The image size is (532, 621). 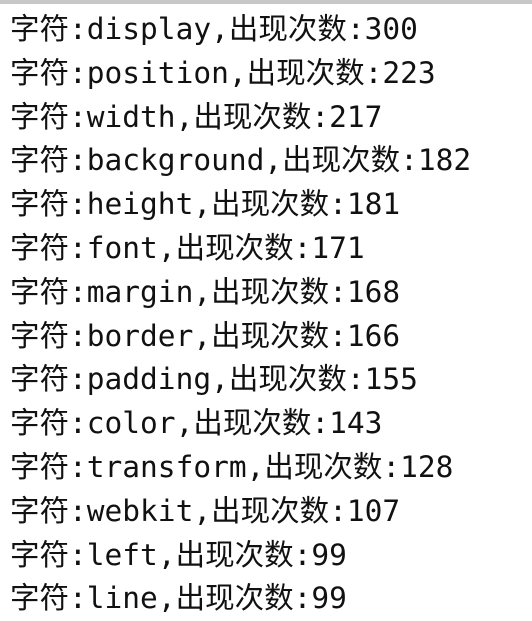 I want to click on output-line: 字符:line,出现次数:99, so click(x=240, y=599).